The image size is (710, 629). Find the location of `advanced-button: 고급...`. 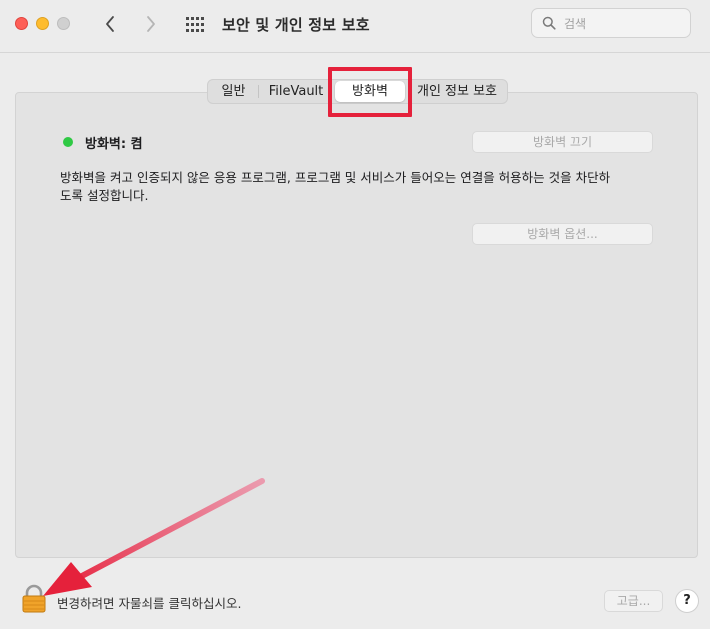

advanced-button: 고급... is located at coordinates (633, 601).